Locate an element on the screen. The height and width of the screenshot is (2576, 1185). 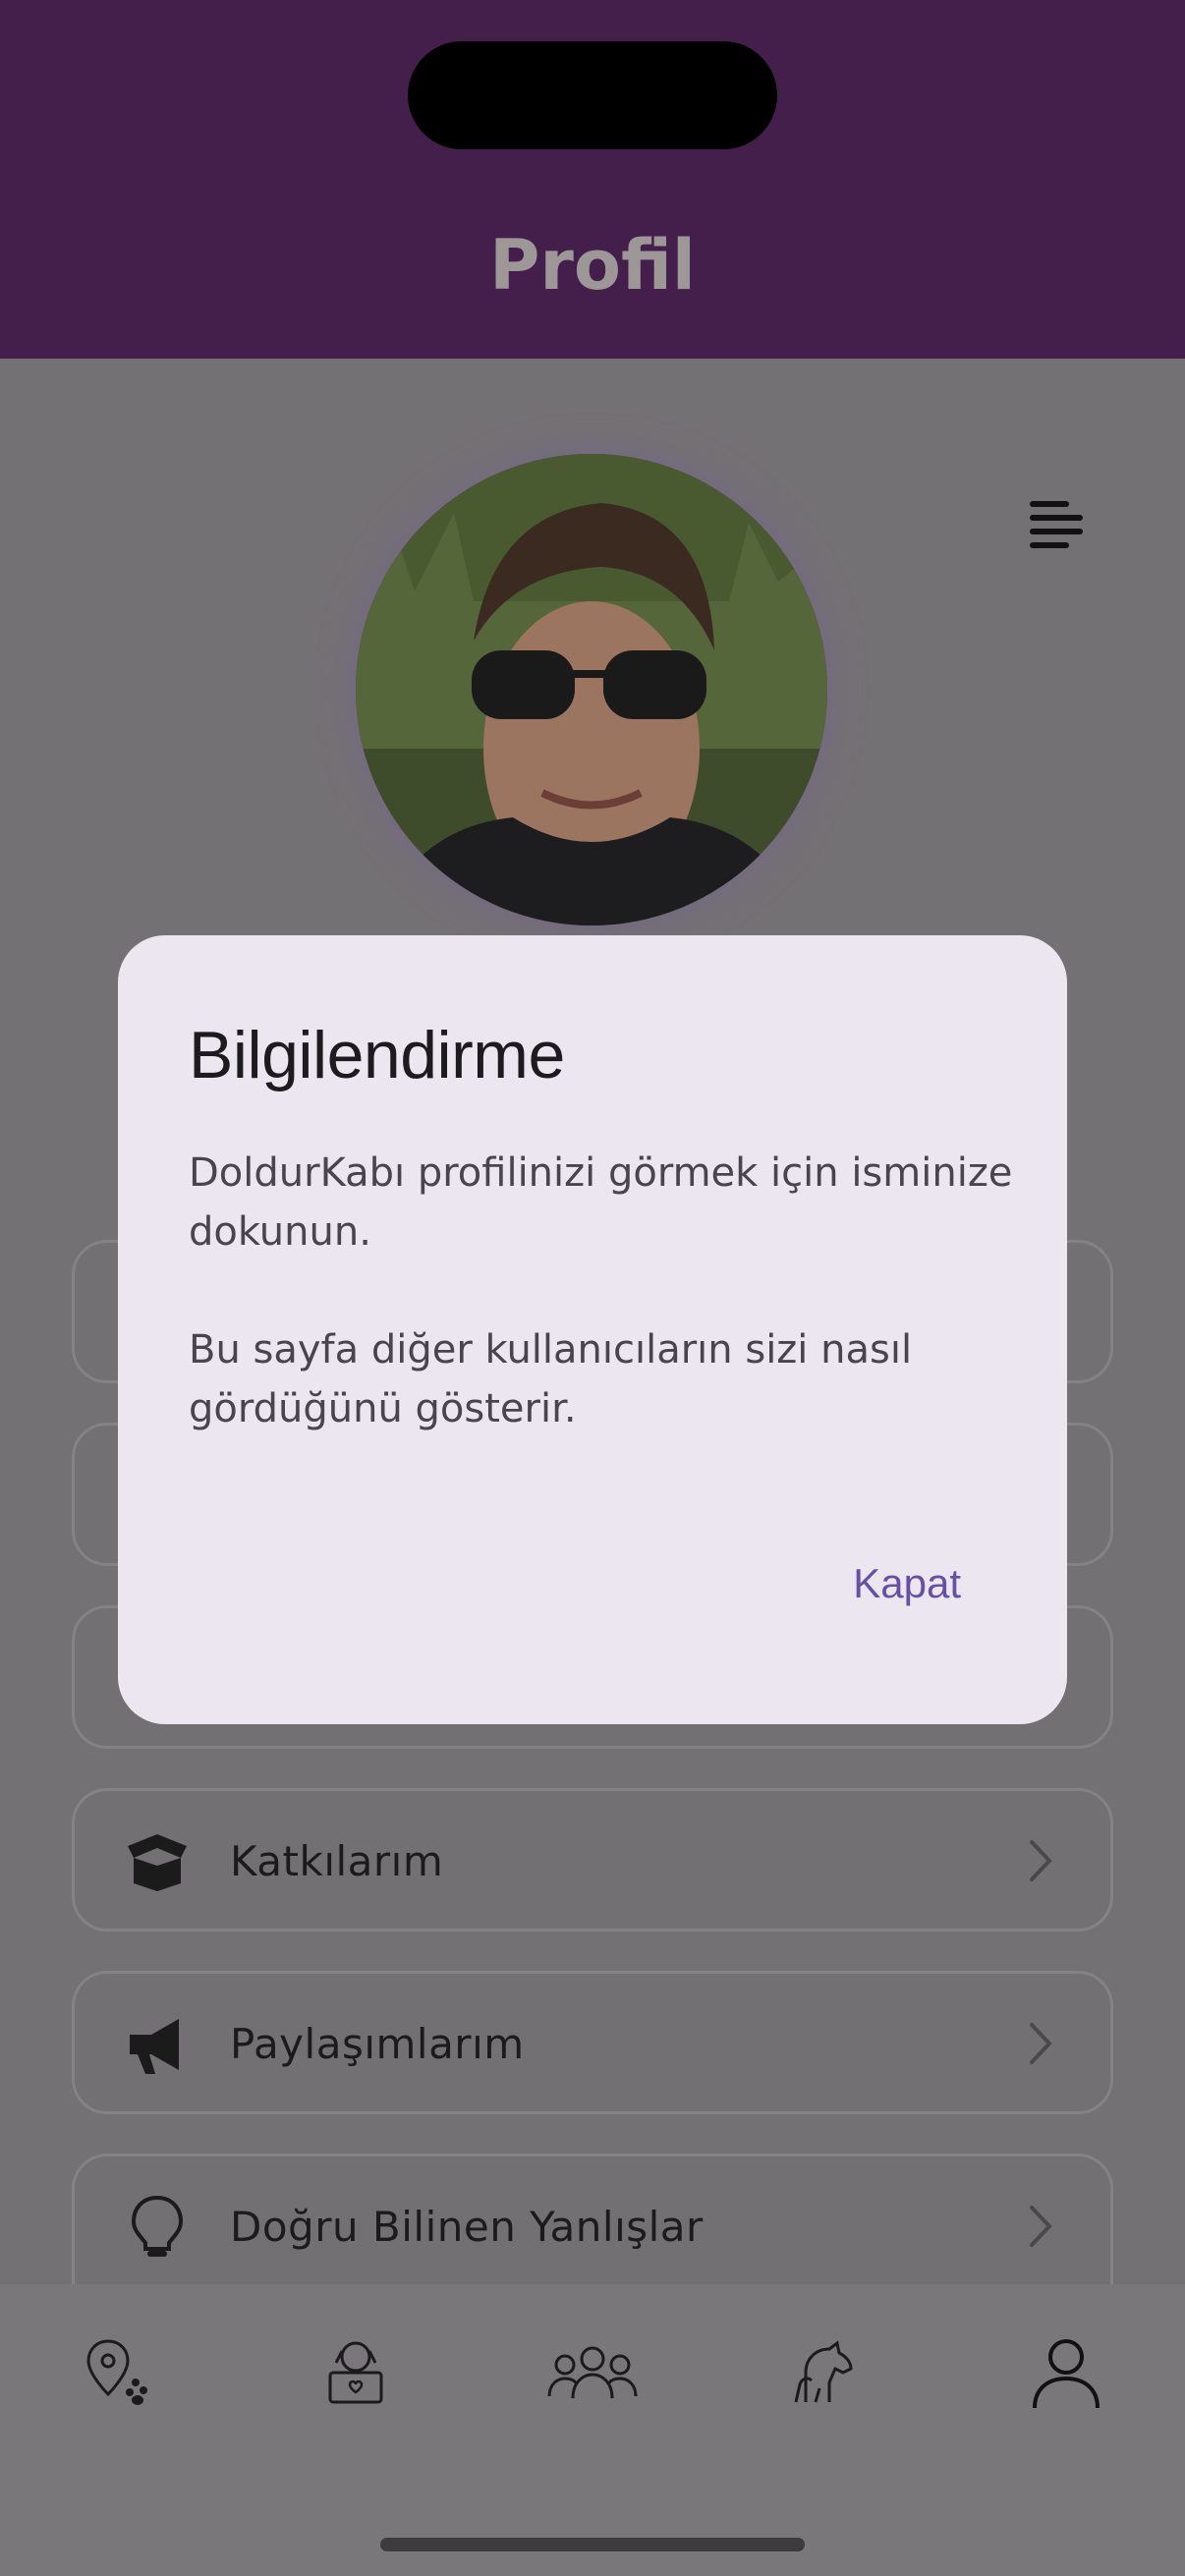
menu-item-label: Paylaşımlarım is located at coordinates (378, 2044).